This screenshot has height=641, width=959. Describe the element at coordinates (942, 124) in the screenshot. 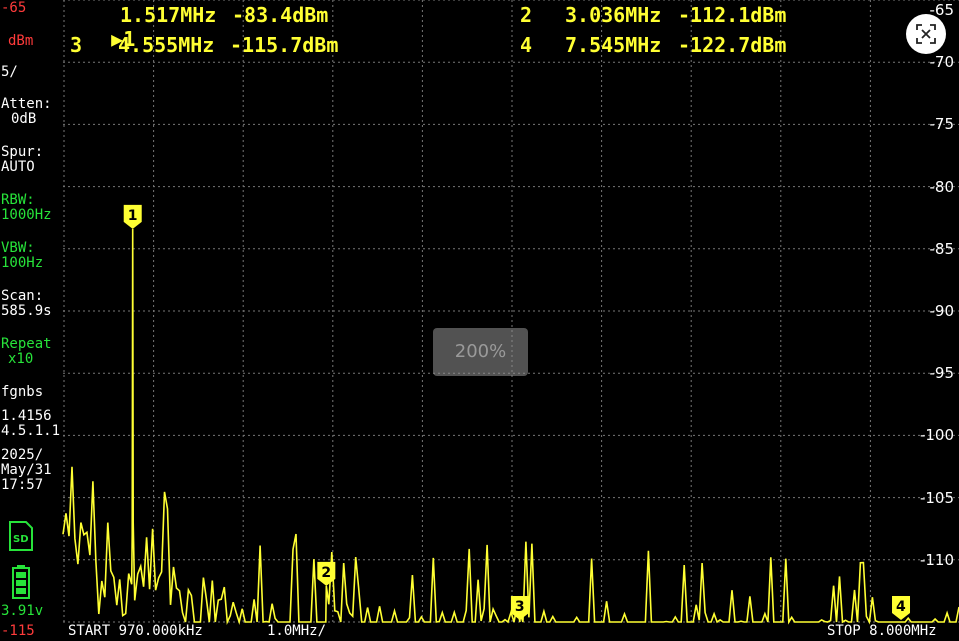

I see `y-axis-label: -75` at that location.